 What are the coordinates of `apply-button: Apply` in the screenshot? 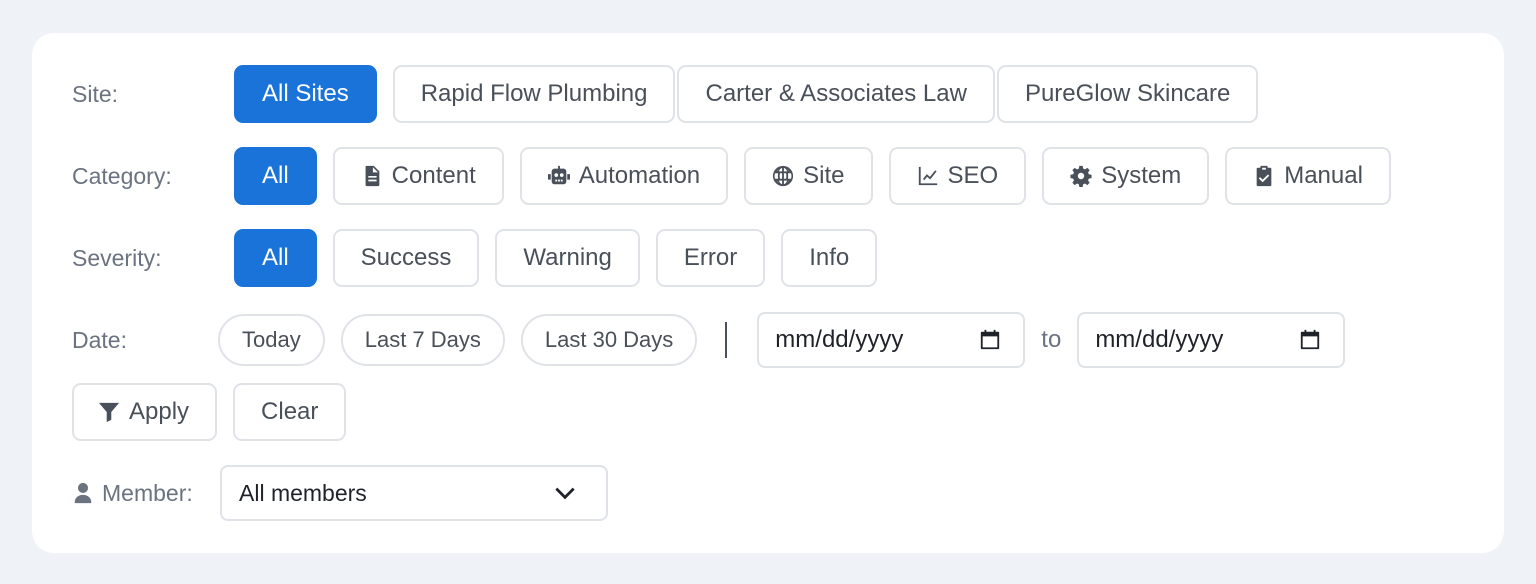 It's located at (145, 412).